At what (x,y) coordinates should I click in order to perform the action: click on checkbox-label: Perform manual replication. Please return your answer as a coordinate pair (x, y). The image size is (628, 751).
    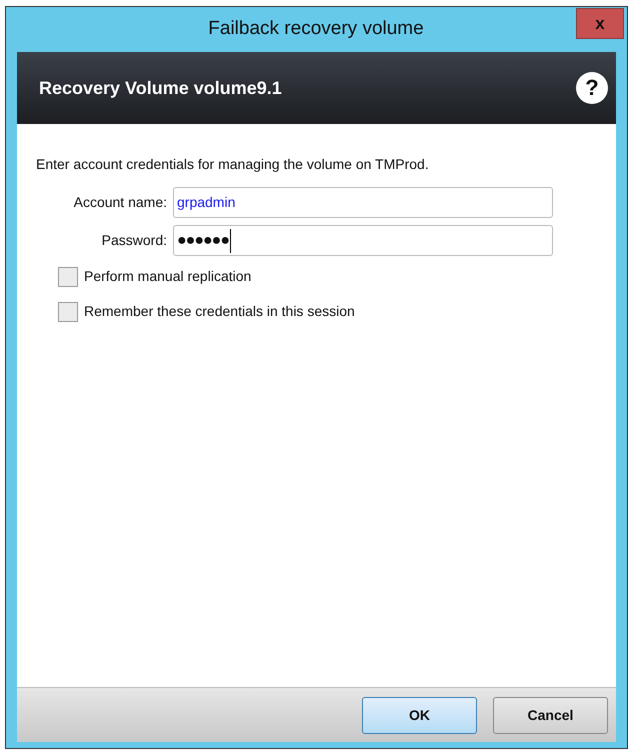
    Looking at the image, I should click on (168, 276).